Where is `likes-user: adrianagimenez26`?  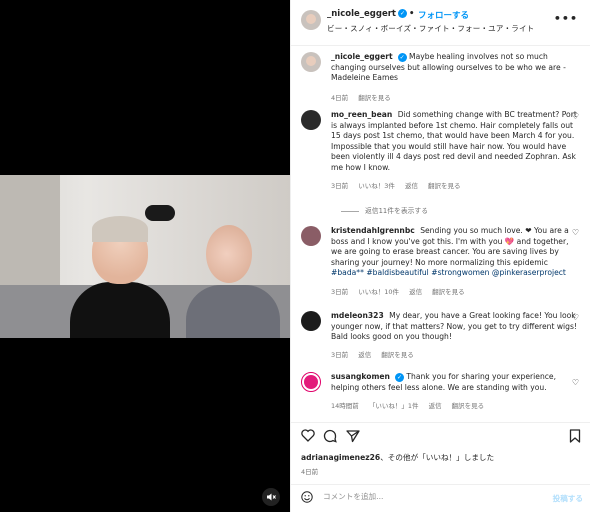
likes-user: adrianagimenez26 is located at coordinates (340, 457).